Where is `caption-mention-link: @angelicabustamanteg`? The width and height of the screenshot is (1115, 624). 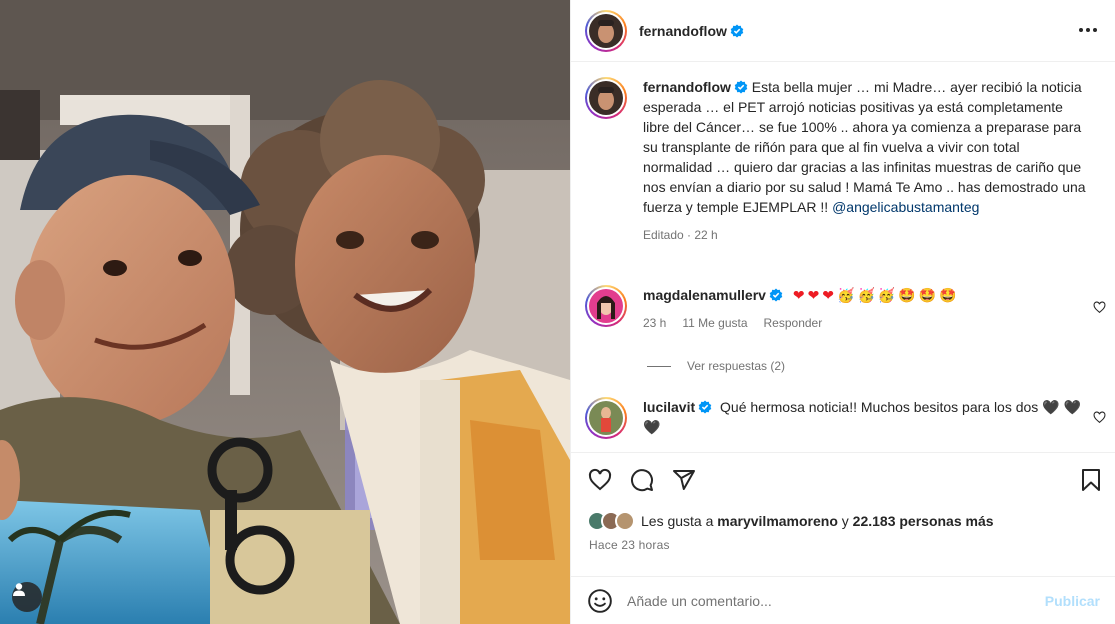 caption-mention-link: @angelicabustamanteg is located at coordinates (905, 207).